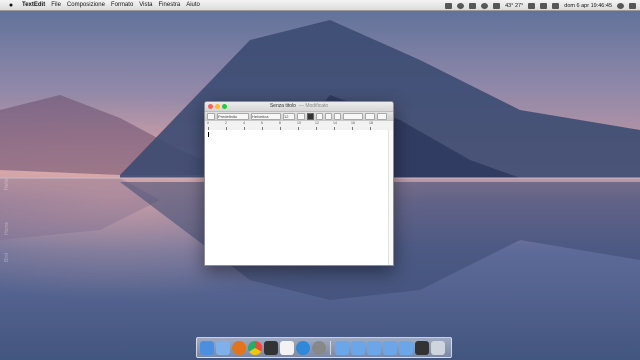 This screenshot has width=640, height=360. I want to click on textedit-icon, so click(287, 347).